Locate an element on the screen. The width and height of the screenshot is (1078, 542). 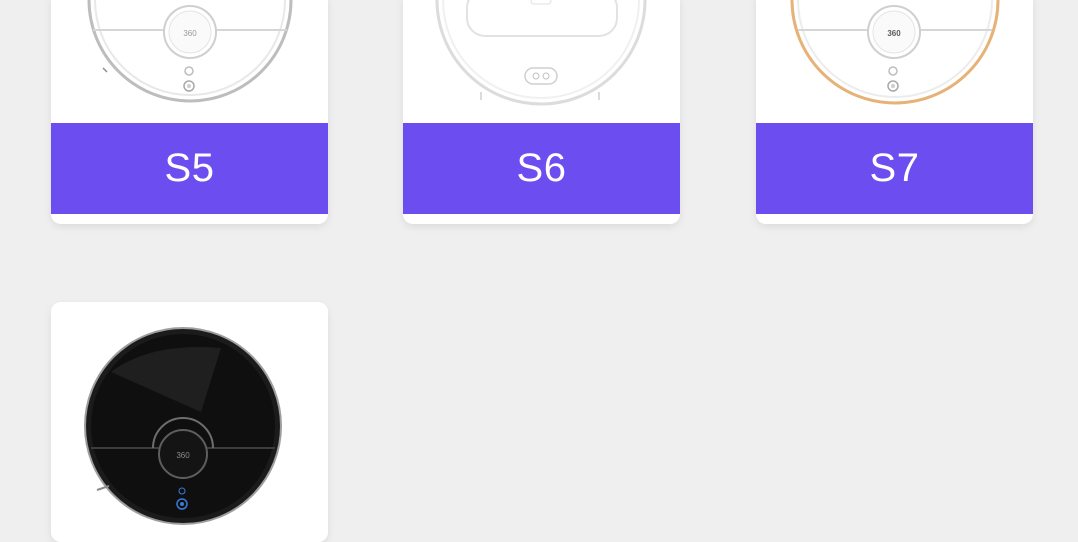
model-card-s6: S6 is located at coordinates (541, 112).